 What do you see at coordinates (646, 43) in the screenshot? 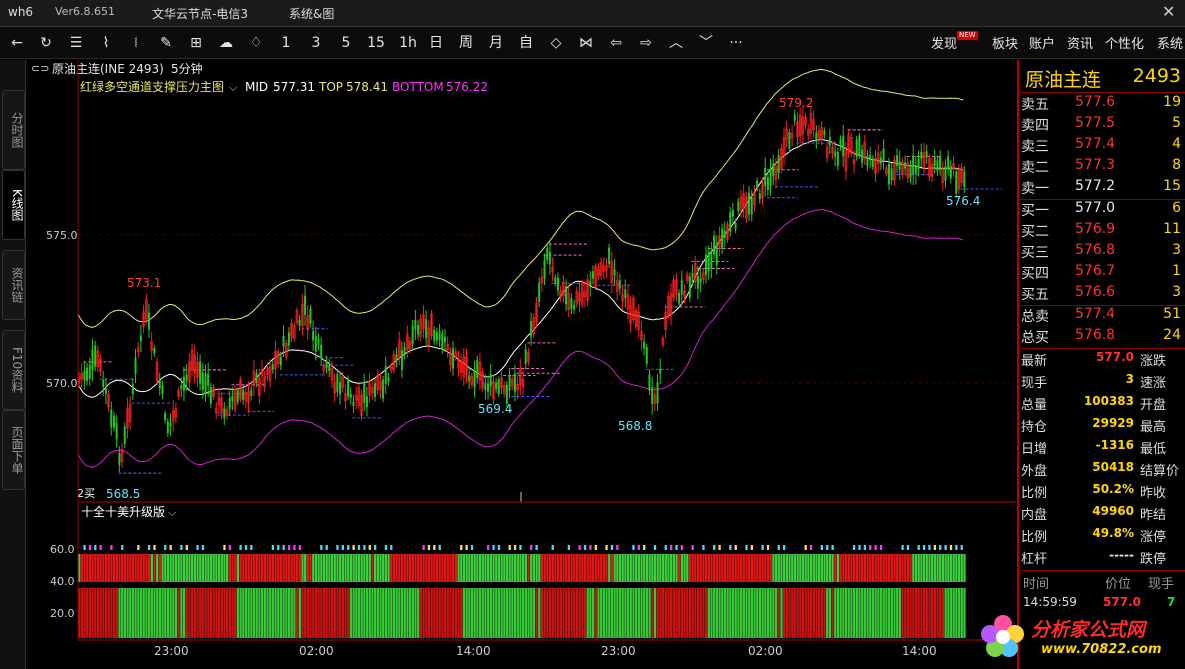
I see `arrow-right-icon: ⇨` at bounding box center [646, 43].